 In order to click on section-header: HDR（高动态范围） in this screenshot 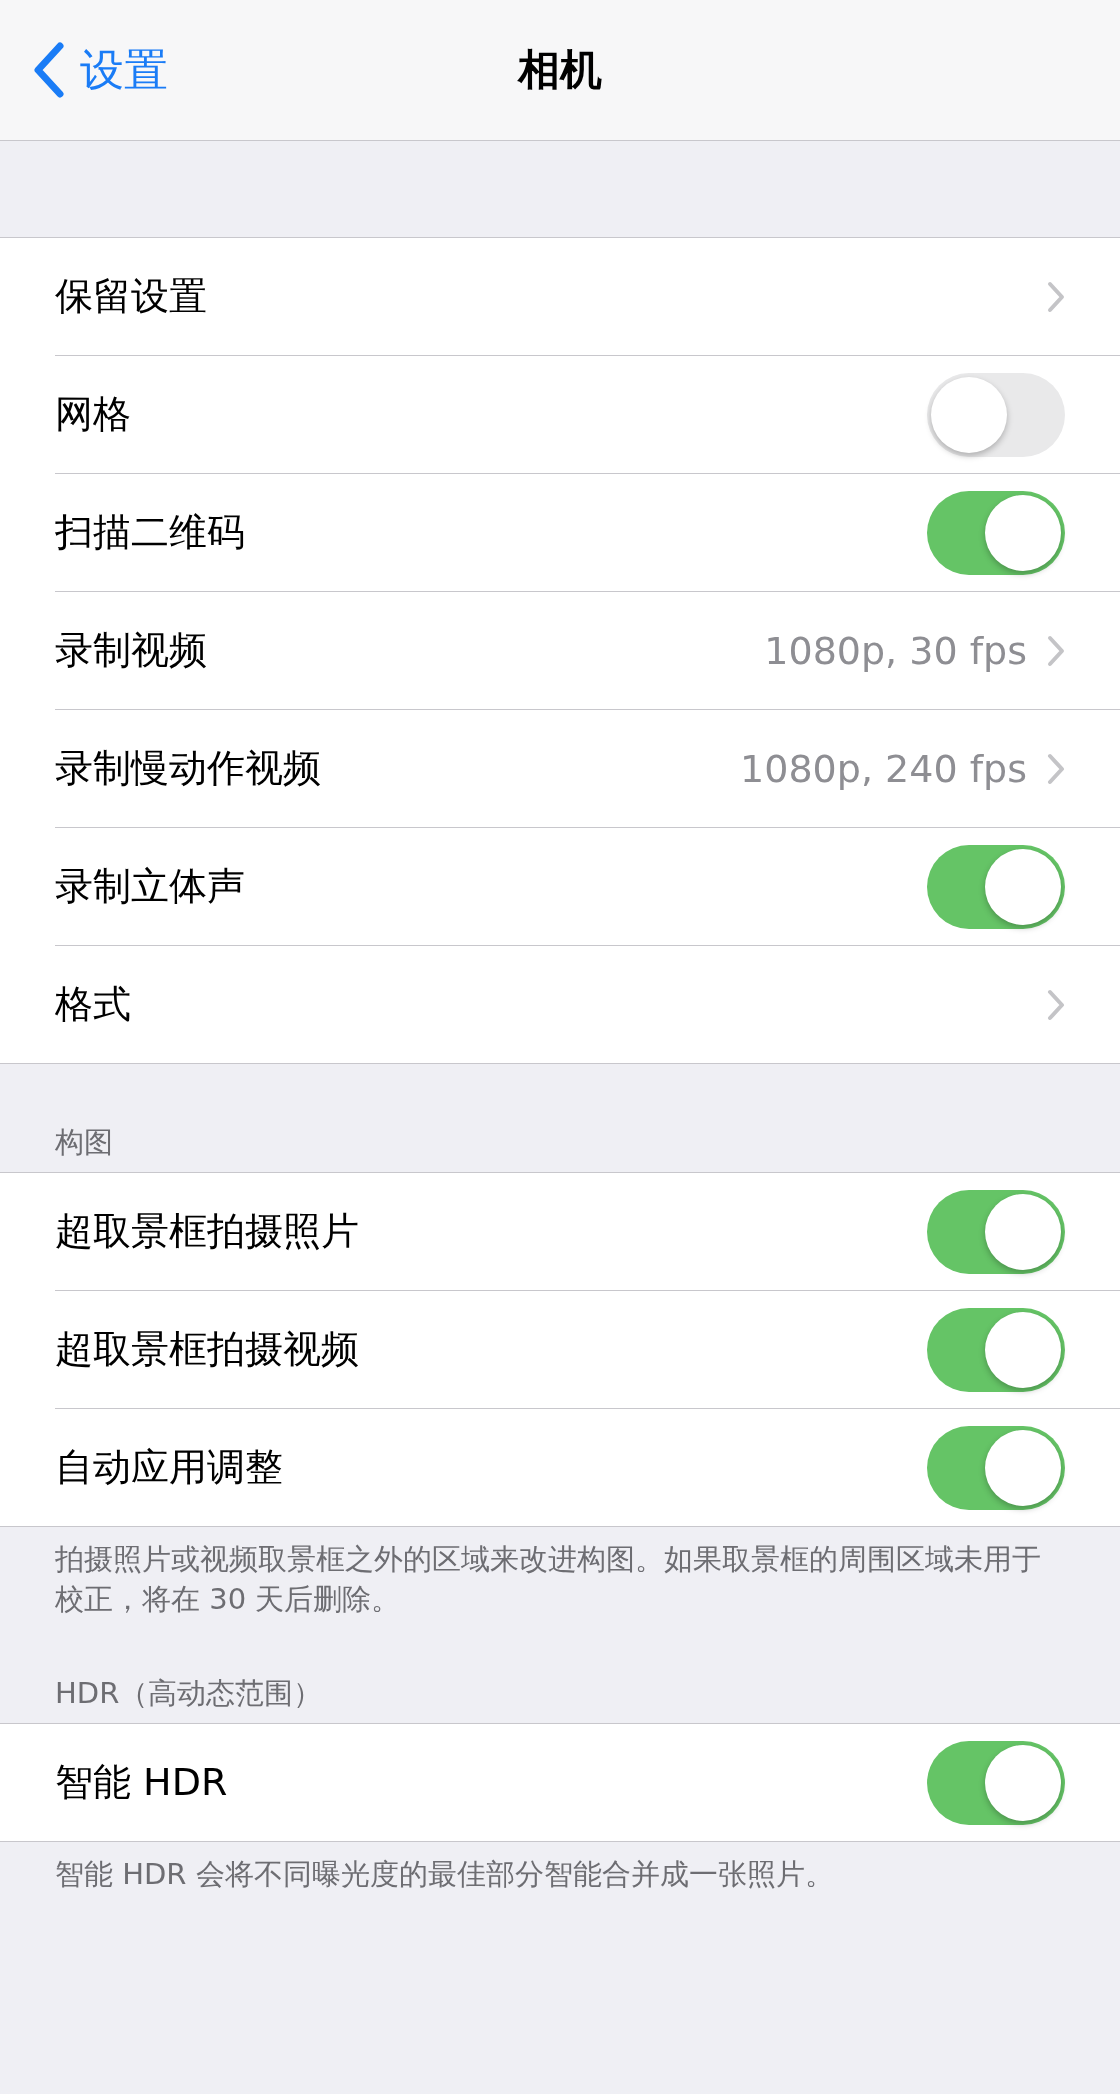, I will do `click(189, 1693)`.